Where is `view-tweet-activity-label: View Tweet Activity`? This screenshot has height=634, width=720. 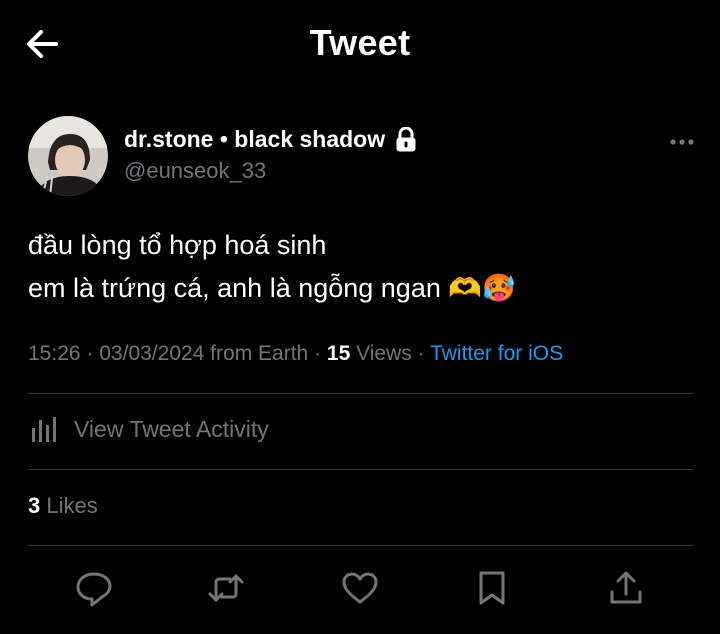 view-tweet-activity-label: View Tweet Activity is located at coordinates (171, 428).